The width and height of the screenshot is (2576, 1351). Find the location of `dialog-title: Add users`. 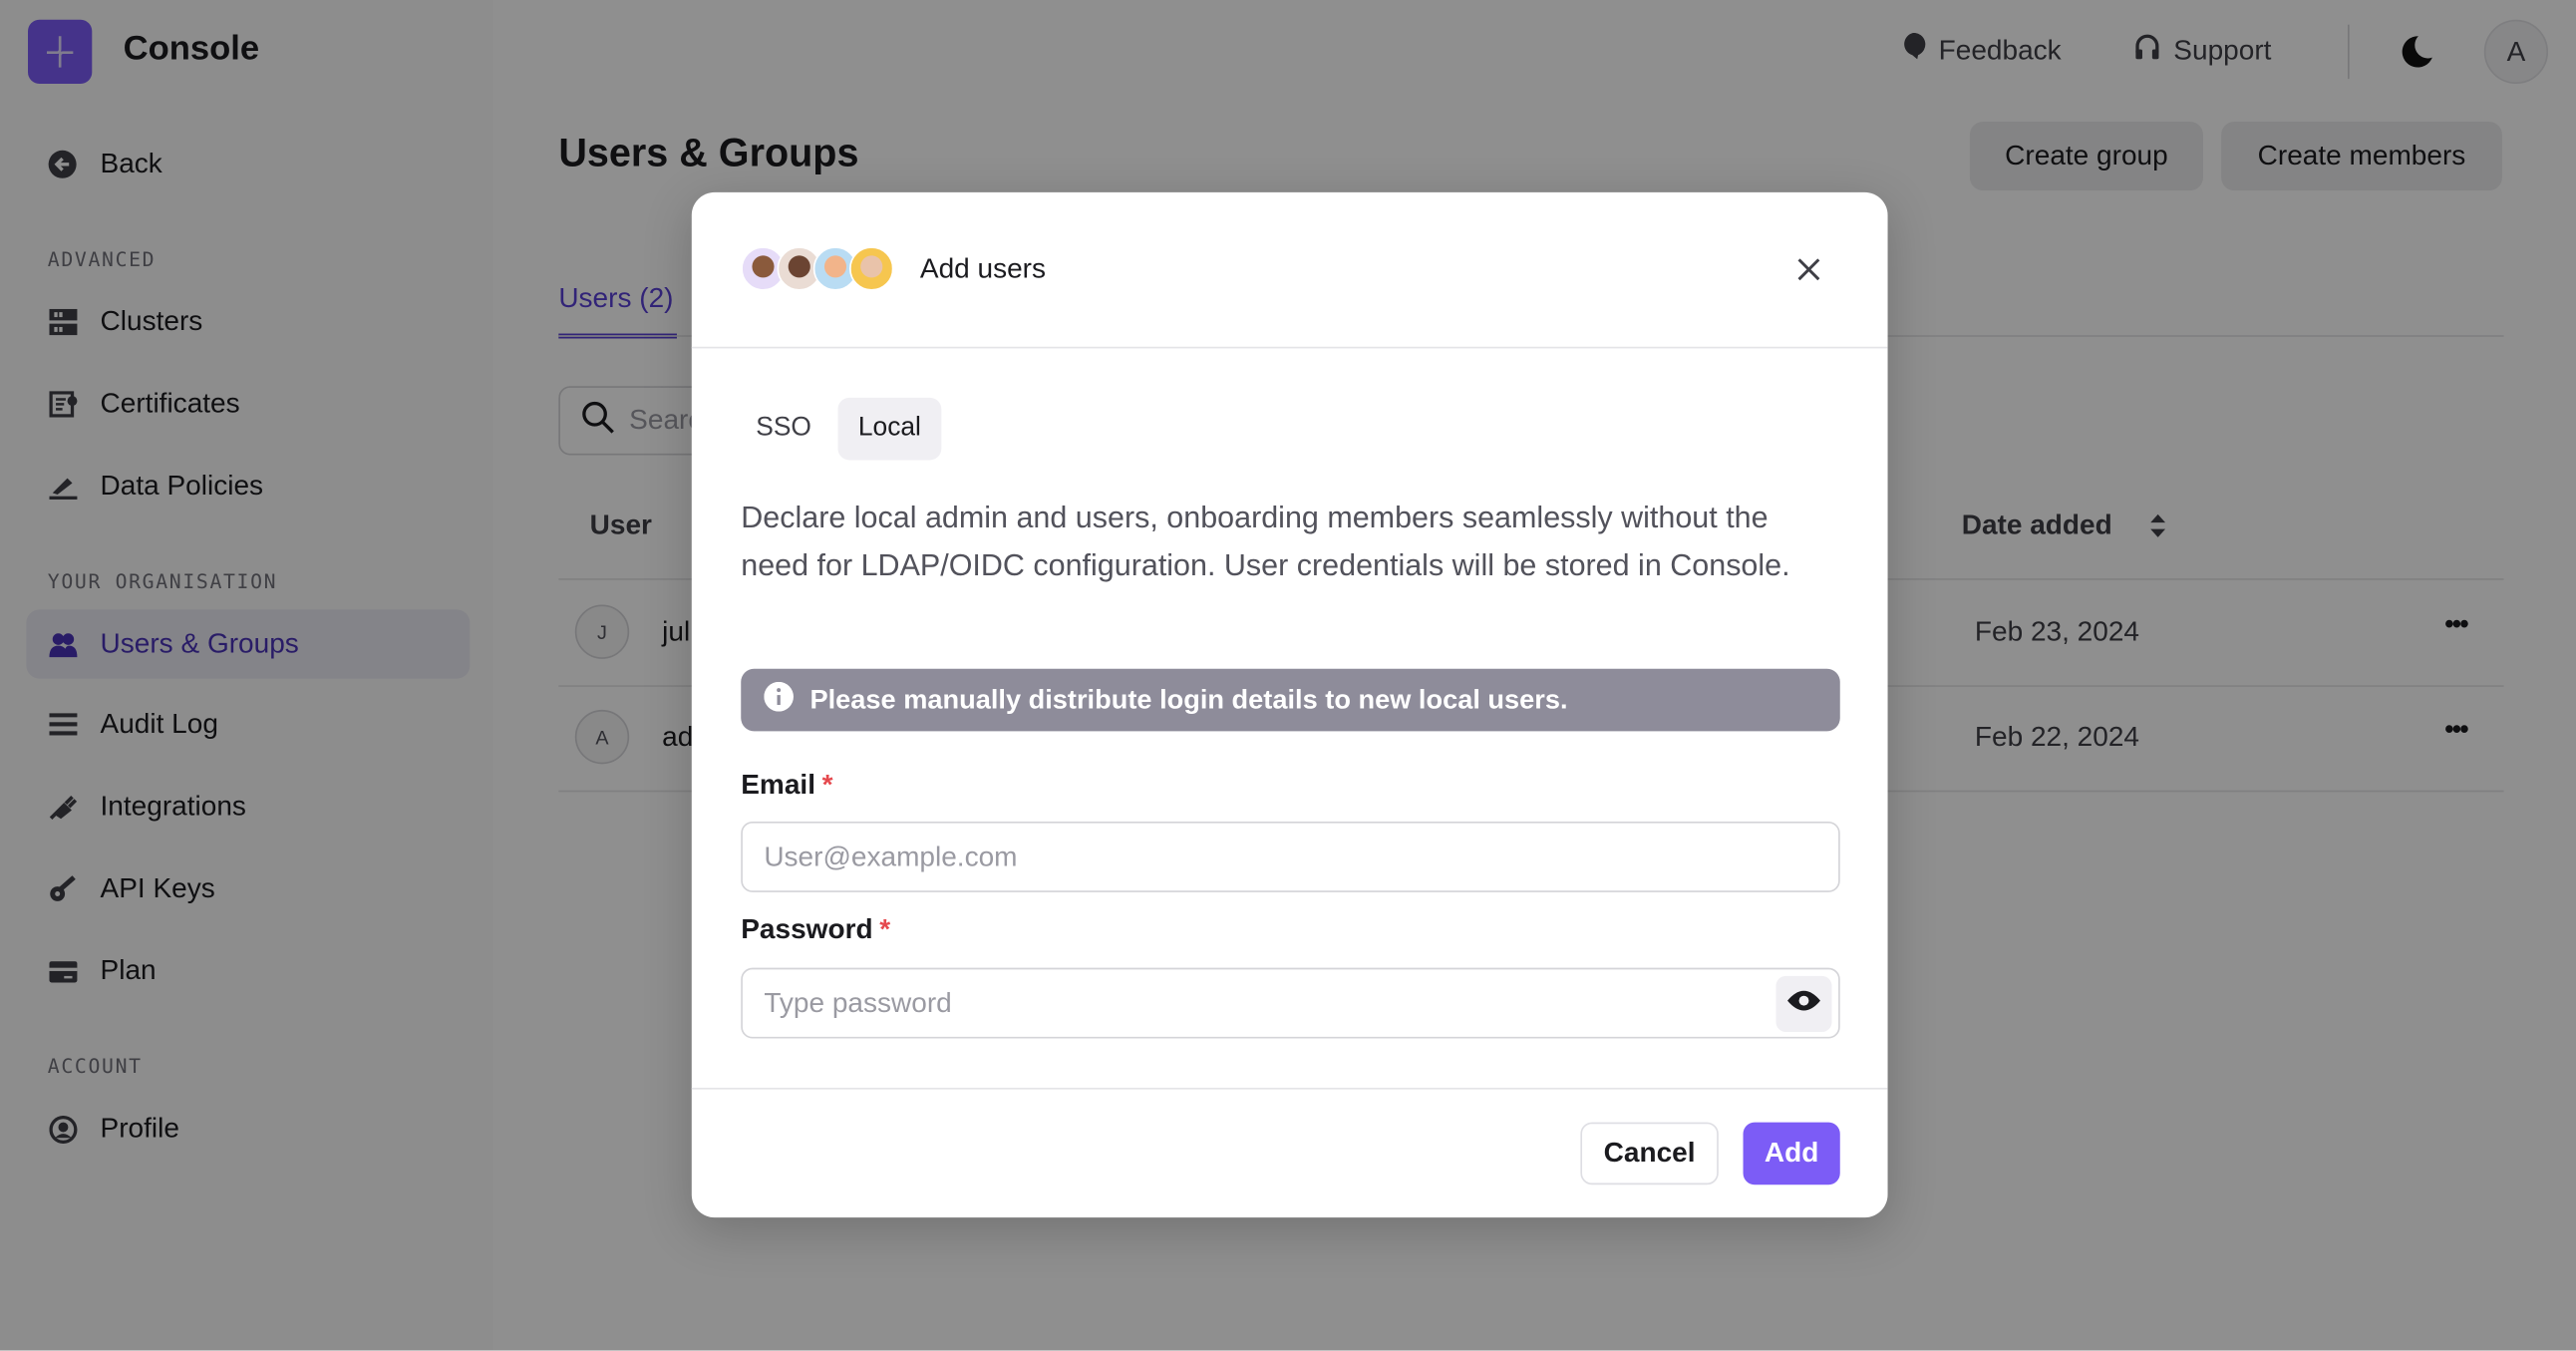

dialog-title: Add users is located at coordinates (983, 269).